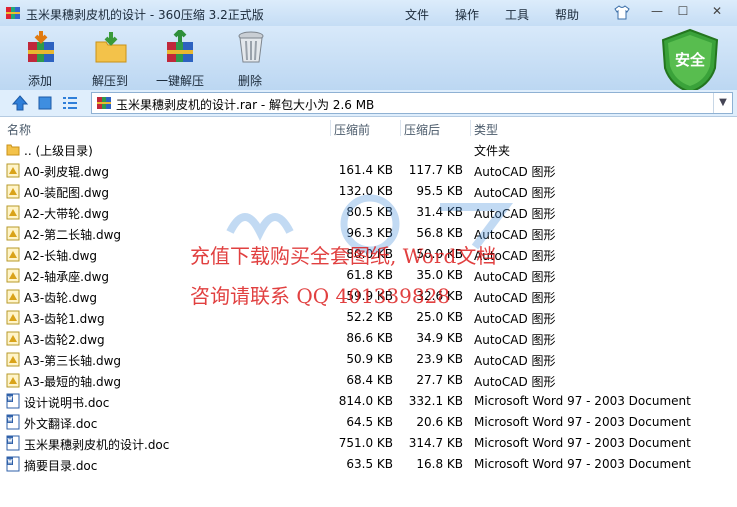  I want to click on file-packed-size: 27.7 KB, so click(439, 380).